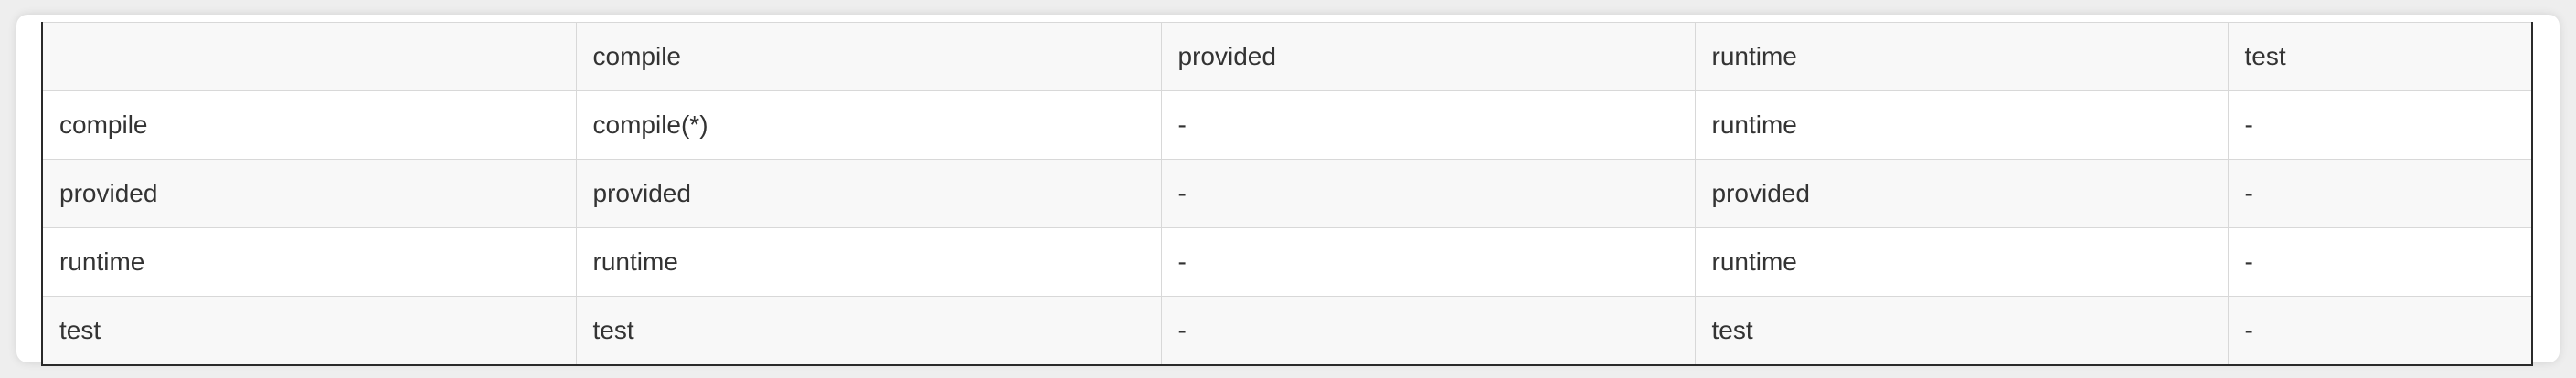 The height and width of the screenshot is (378, 2576). I want to click on row-label-cell: test, so click(309, 331).